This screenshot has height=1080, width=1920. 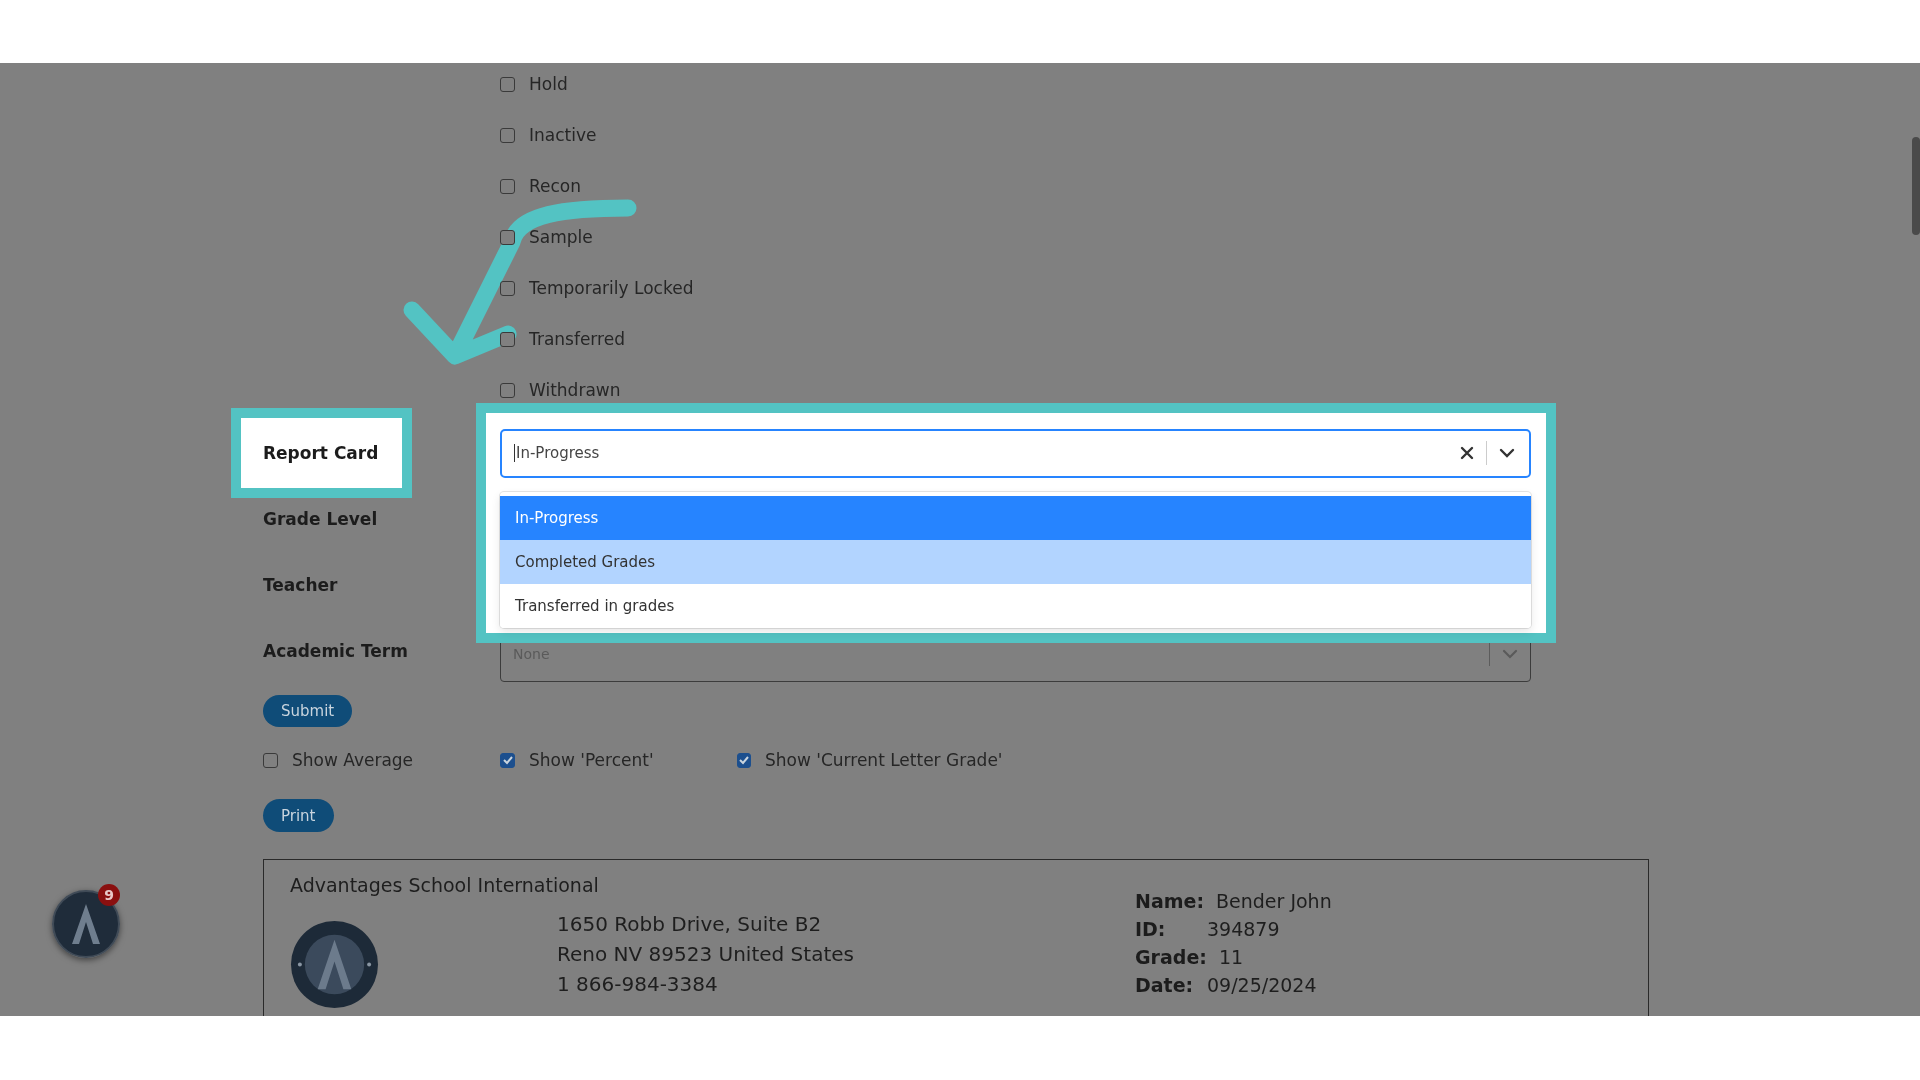 I want to click on checkbox-label: Transferred, so click(x=577, y=339).